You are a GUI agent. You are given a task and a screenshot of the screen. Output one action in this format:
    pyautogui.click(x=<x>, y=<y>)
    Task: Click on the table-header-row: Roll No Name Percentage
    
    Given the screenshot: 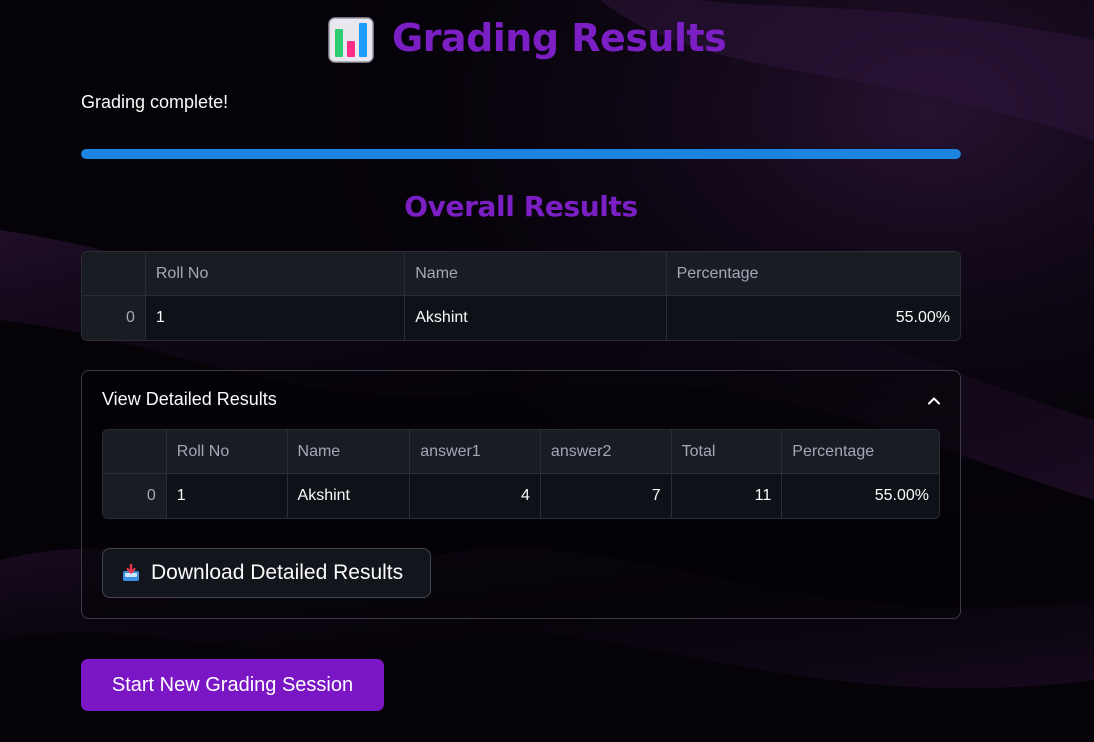 What is the action you would take?
    pyautogui.click(x=521, y=274)
    